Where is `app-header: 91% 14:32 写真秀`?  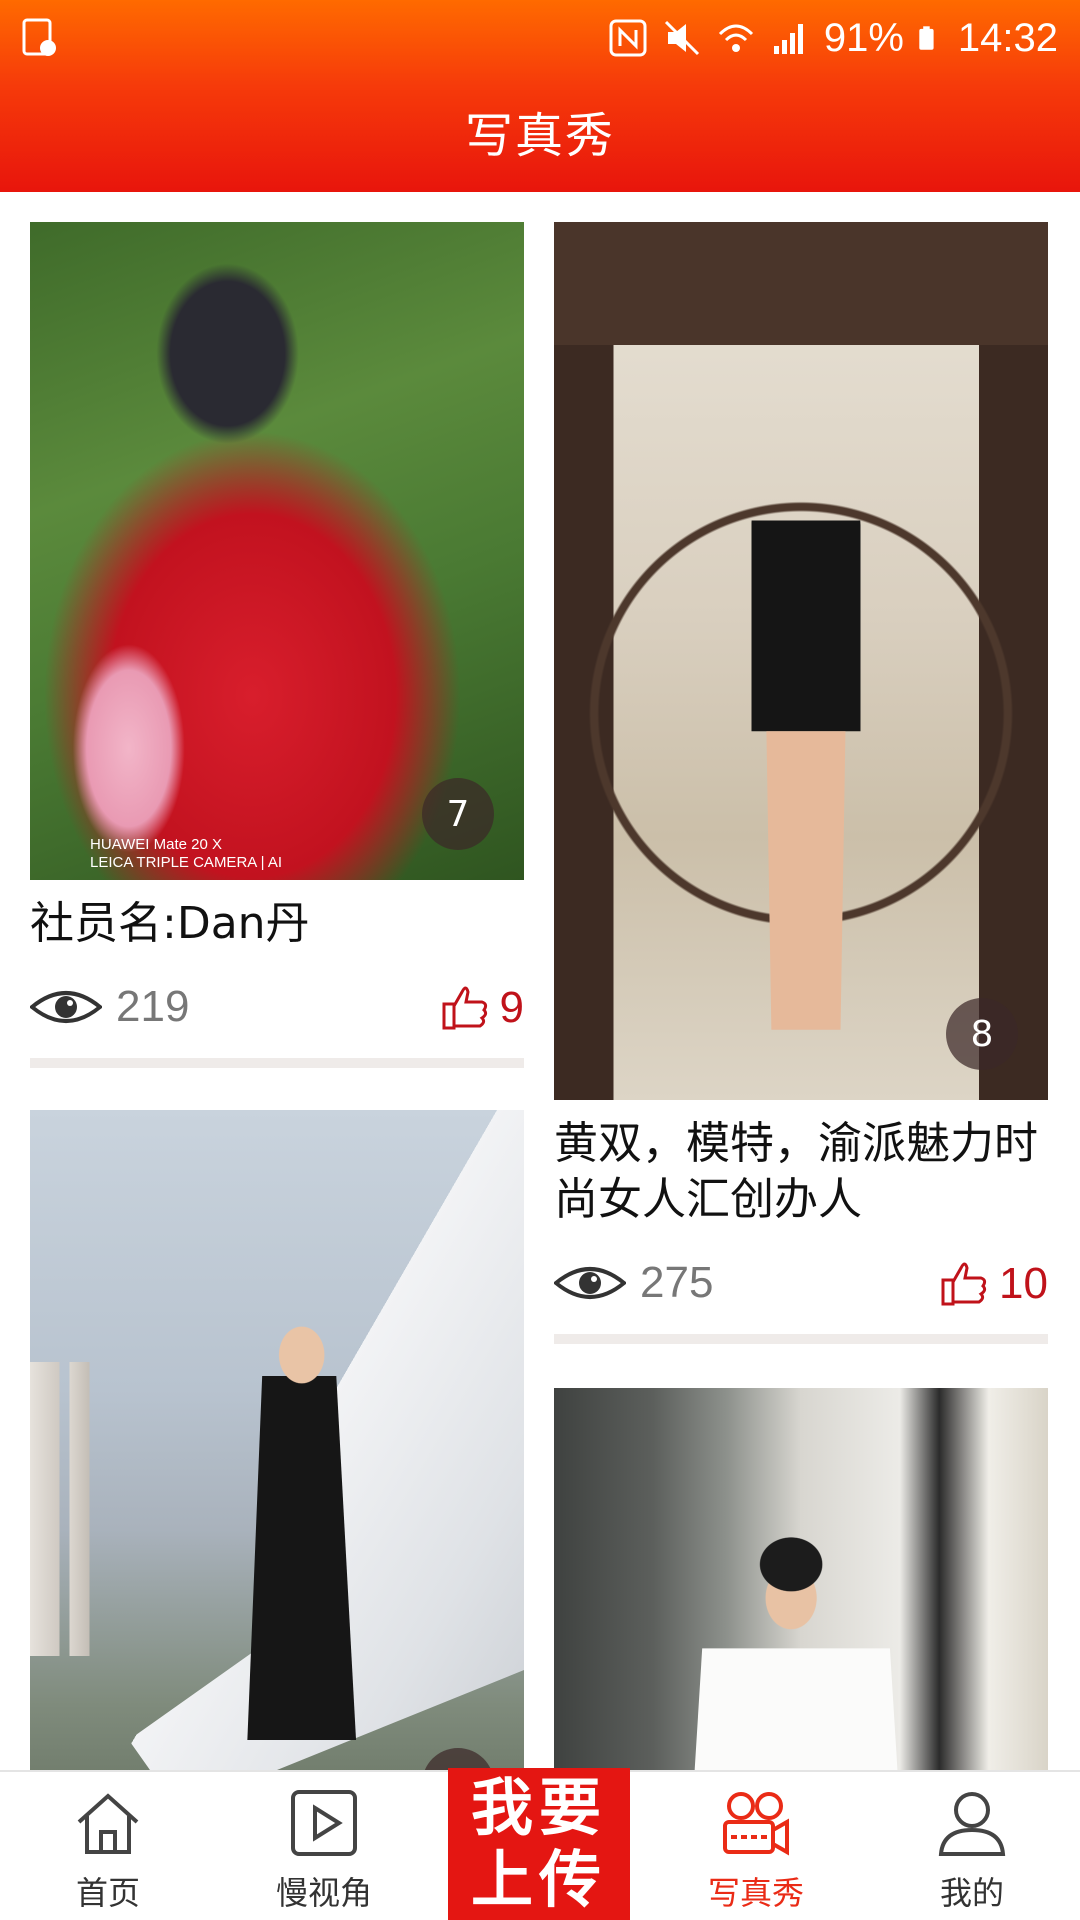 app-header: 91% 14:32 写真秀 is located at coordinates (540, 96).